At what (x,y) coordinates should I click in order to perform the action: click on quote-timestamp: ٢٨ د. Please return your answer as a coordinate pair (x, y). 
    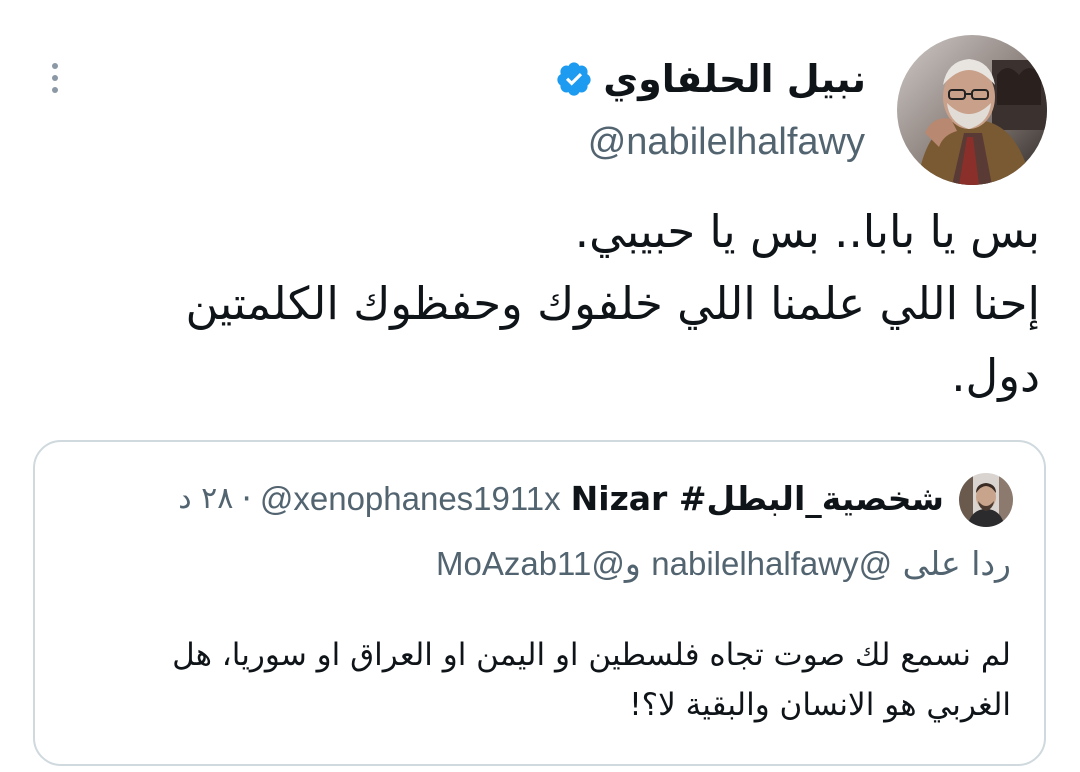
    Looking at the image, I should click on (205, 499).